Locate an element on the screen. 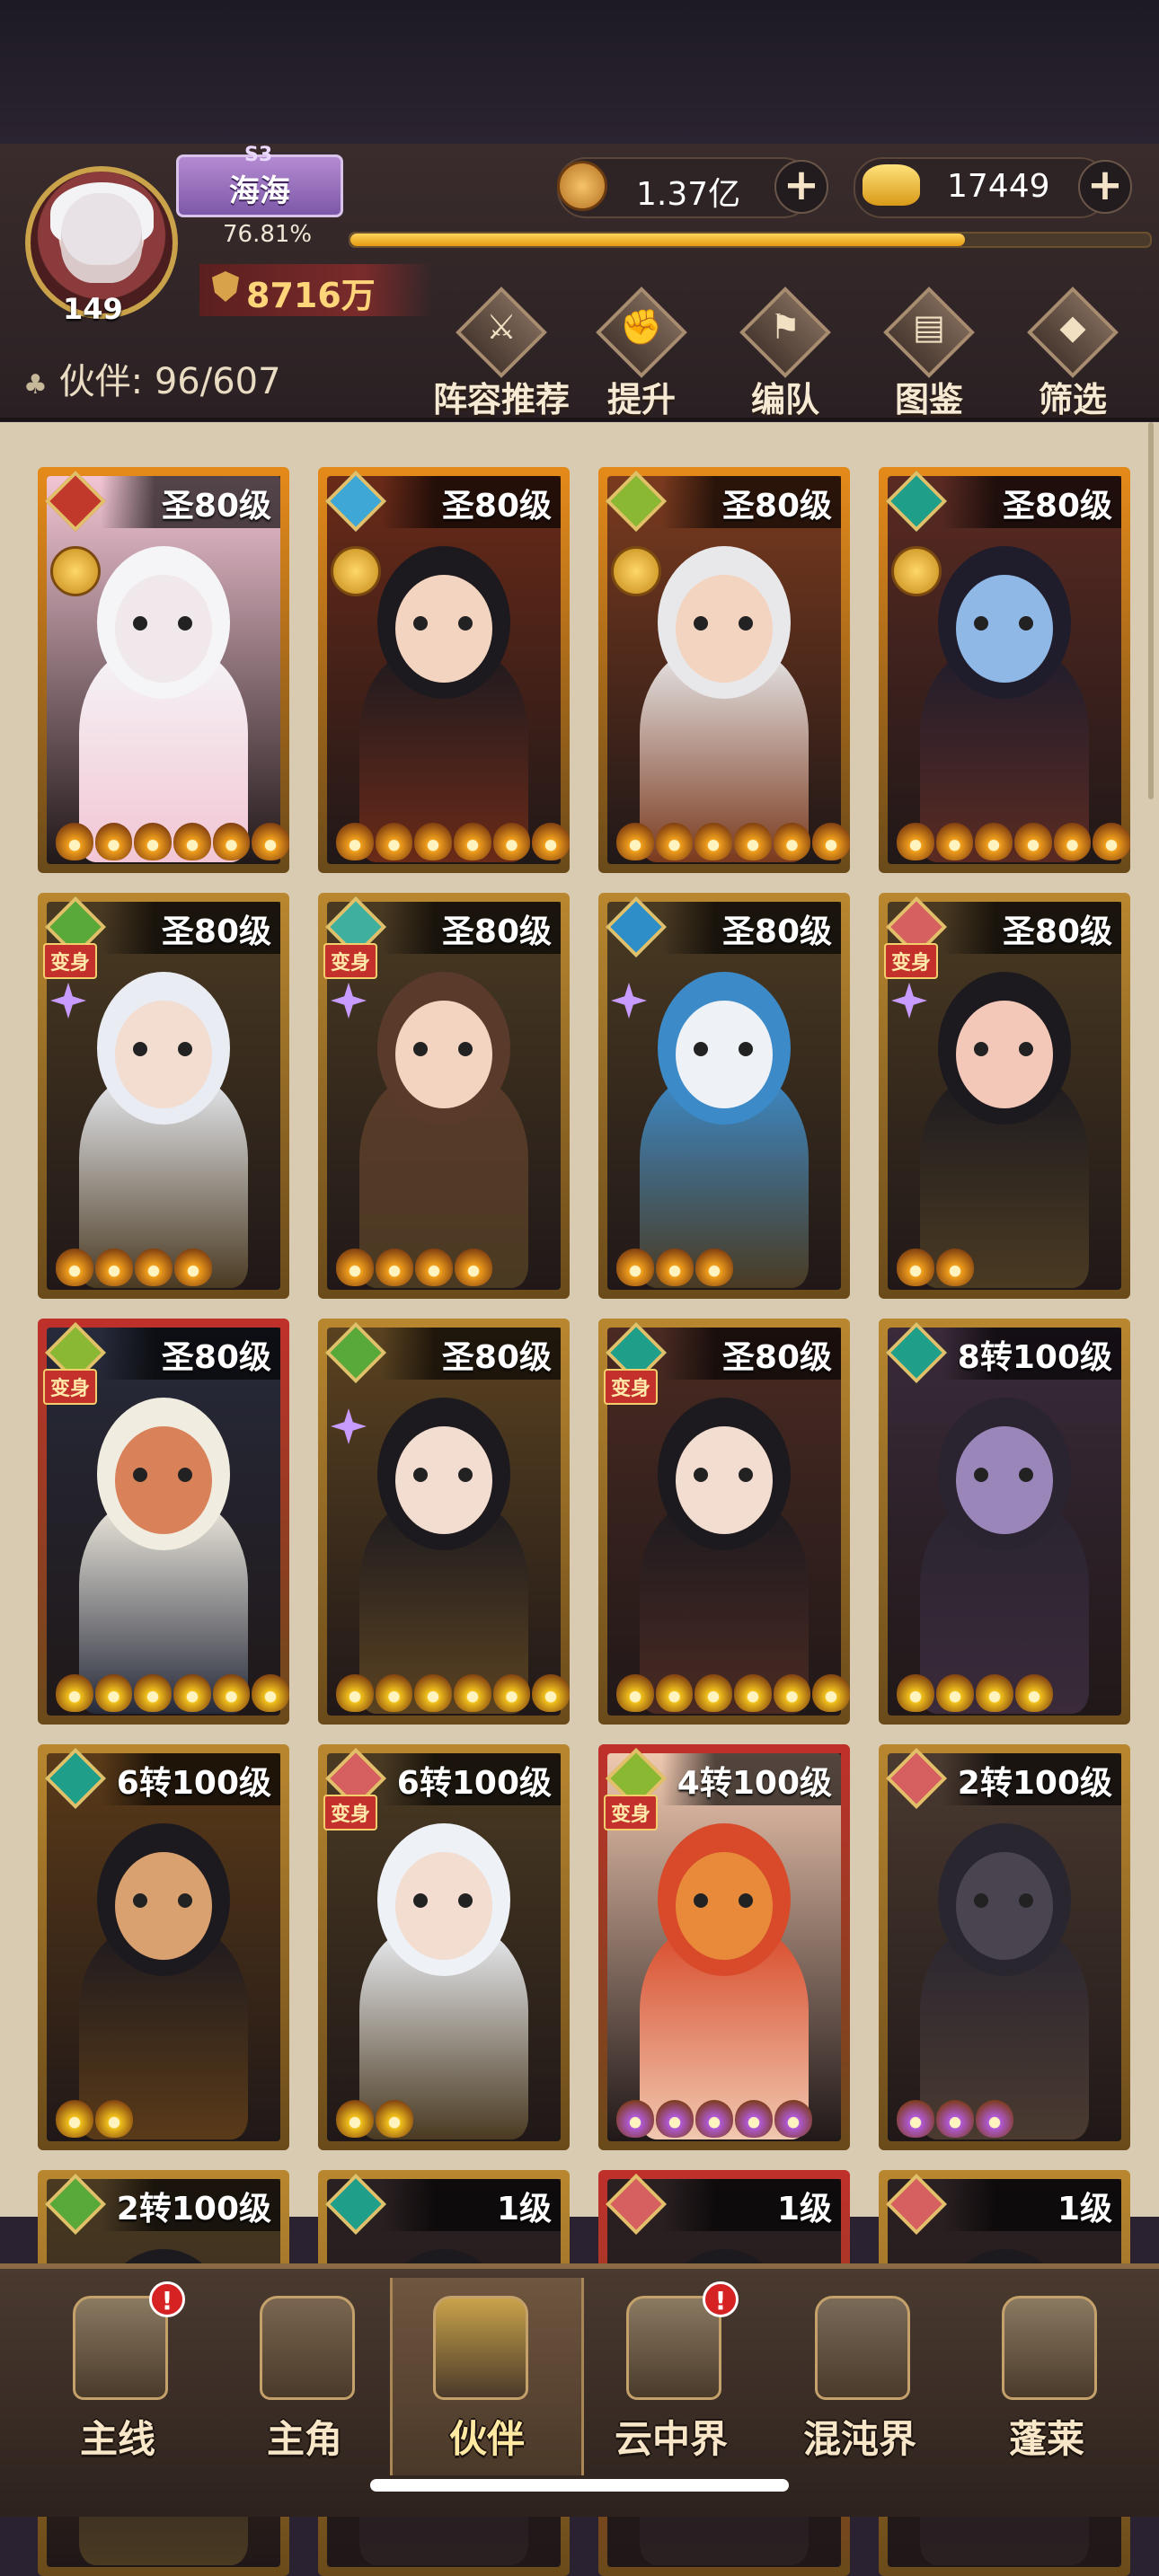  alert-badge: ! is located at coordinates (721, 2299).